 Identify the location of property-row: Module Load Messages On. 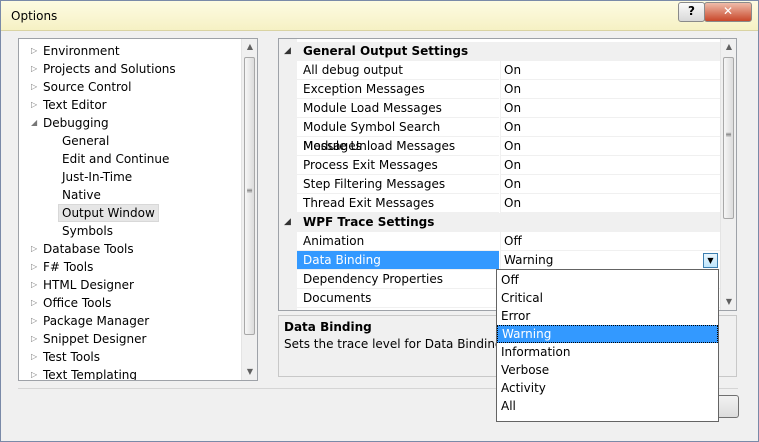
(499, 108).